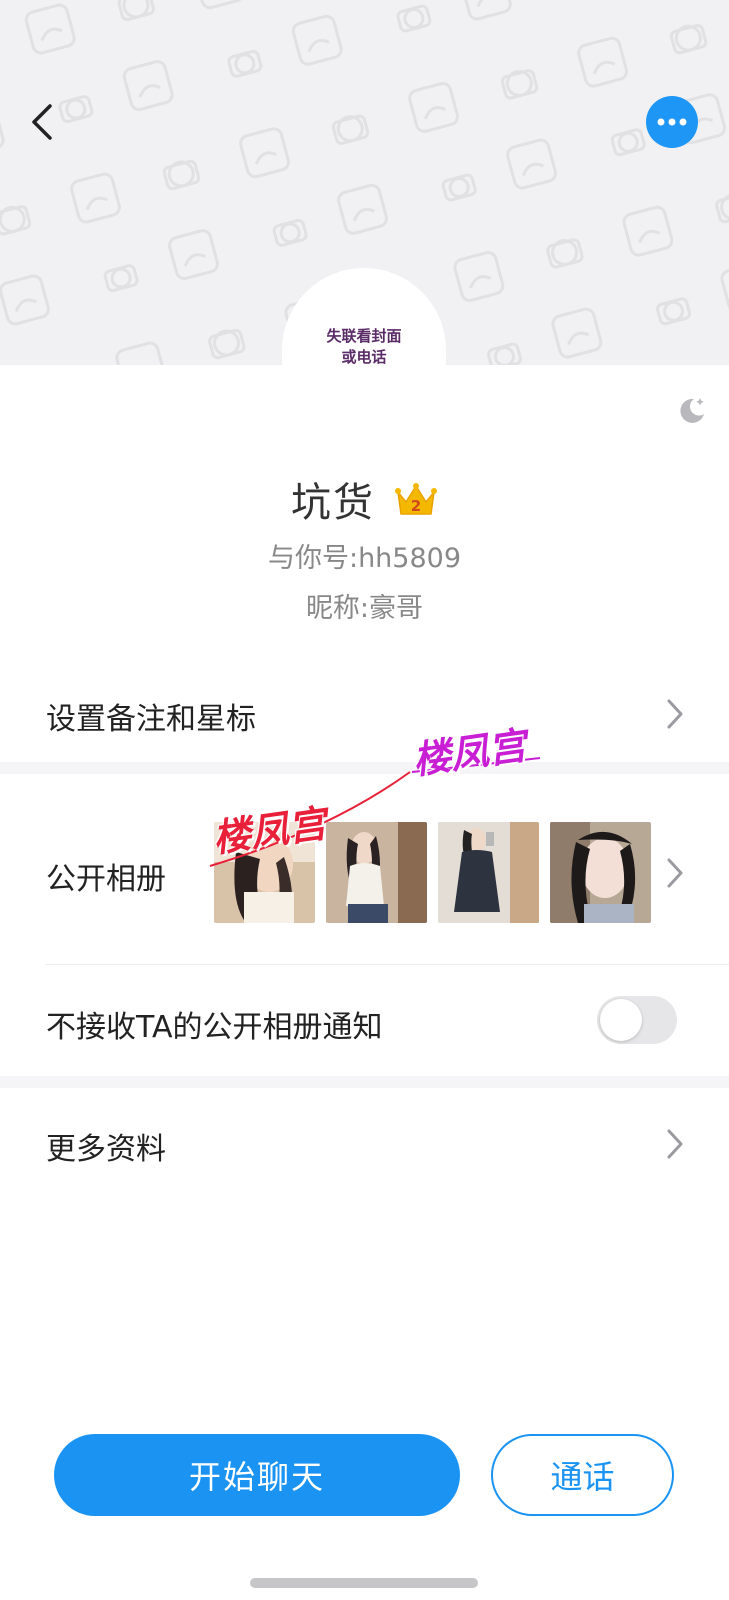 The width and height of the screenshot is (729, 1600). What do you see at coordinates (332, 503) in the screenshot?
I see `profile-name: 坑货` at bounding box center [332, 503].